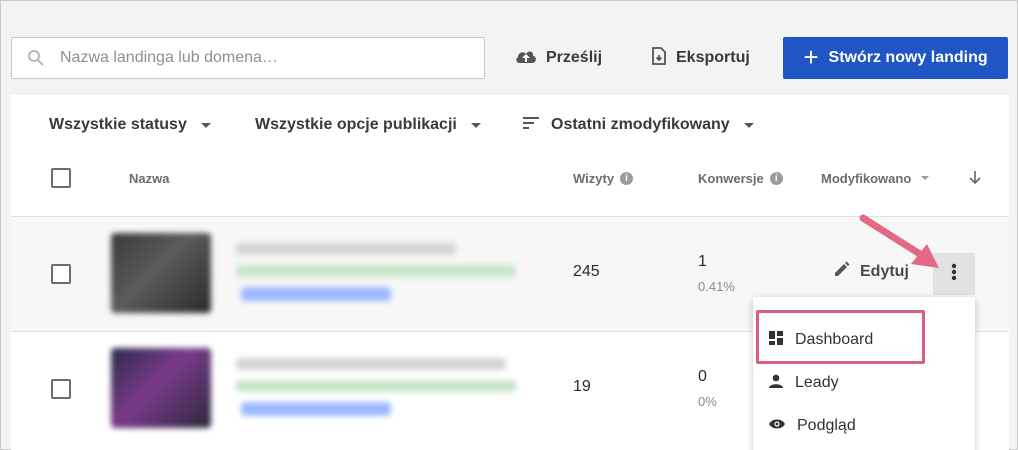 The height and width of the screenshot is (450, 1018). Describe the element at coordinates (574, 57) in the screenshot. I see `upload-label: Prześlij` at that location.